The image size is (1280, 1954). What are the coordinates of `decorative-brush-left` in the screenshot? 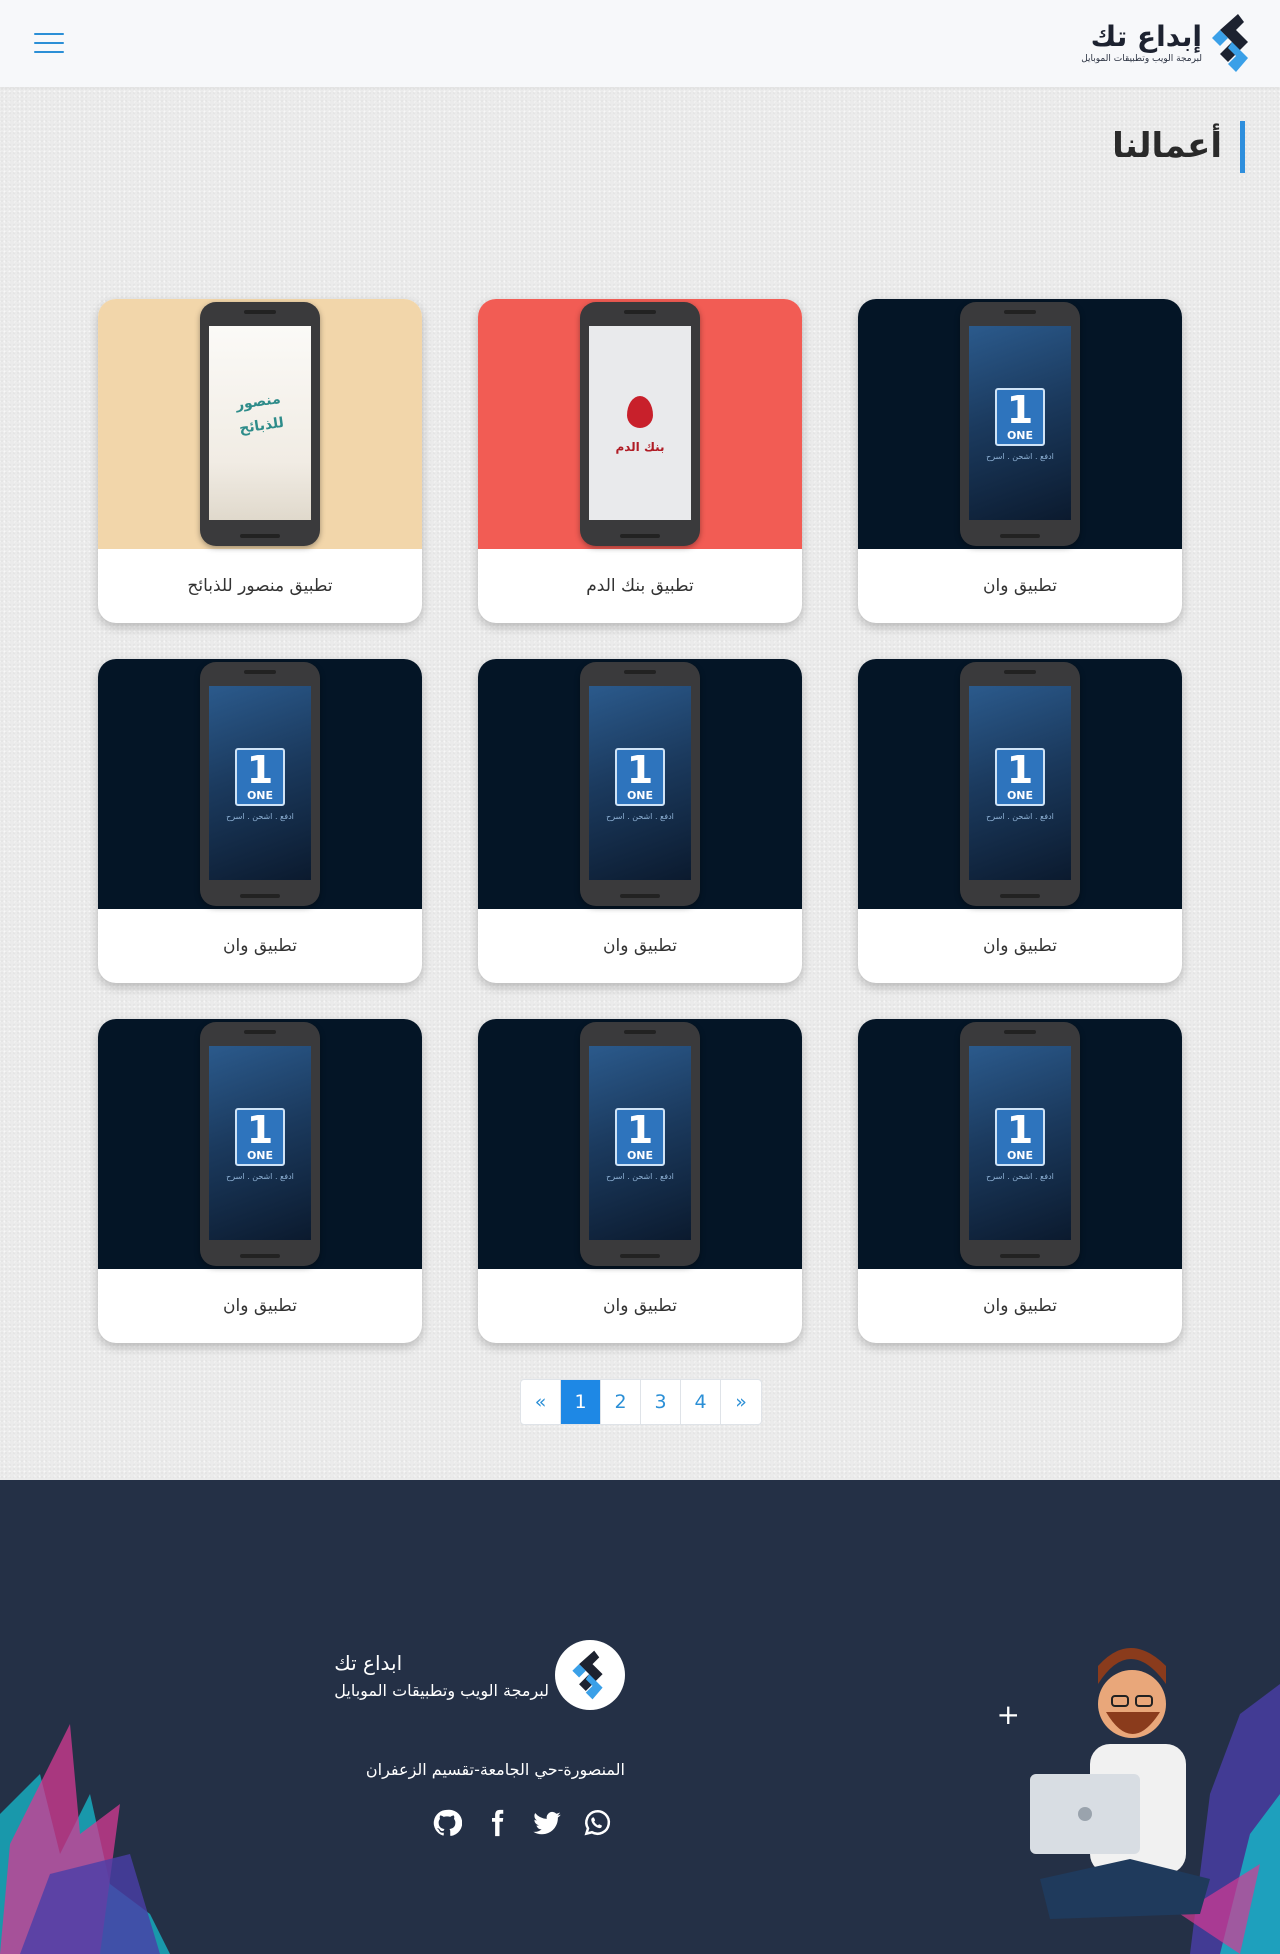 It's located at (85, 1839).